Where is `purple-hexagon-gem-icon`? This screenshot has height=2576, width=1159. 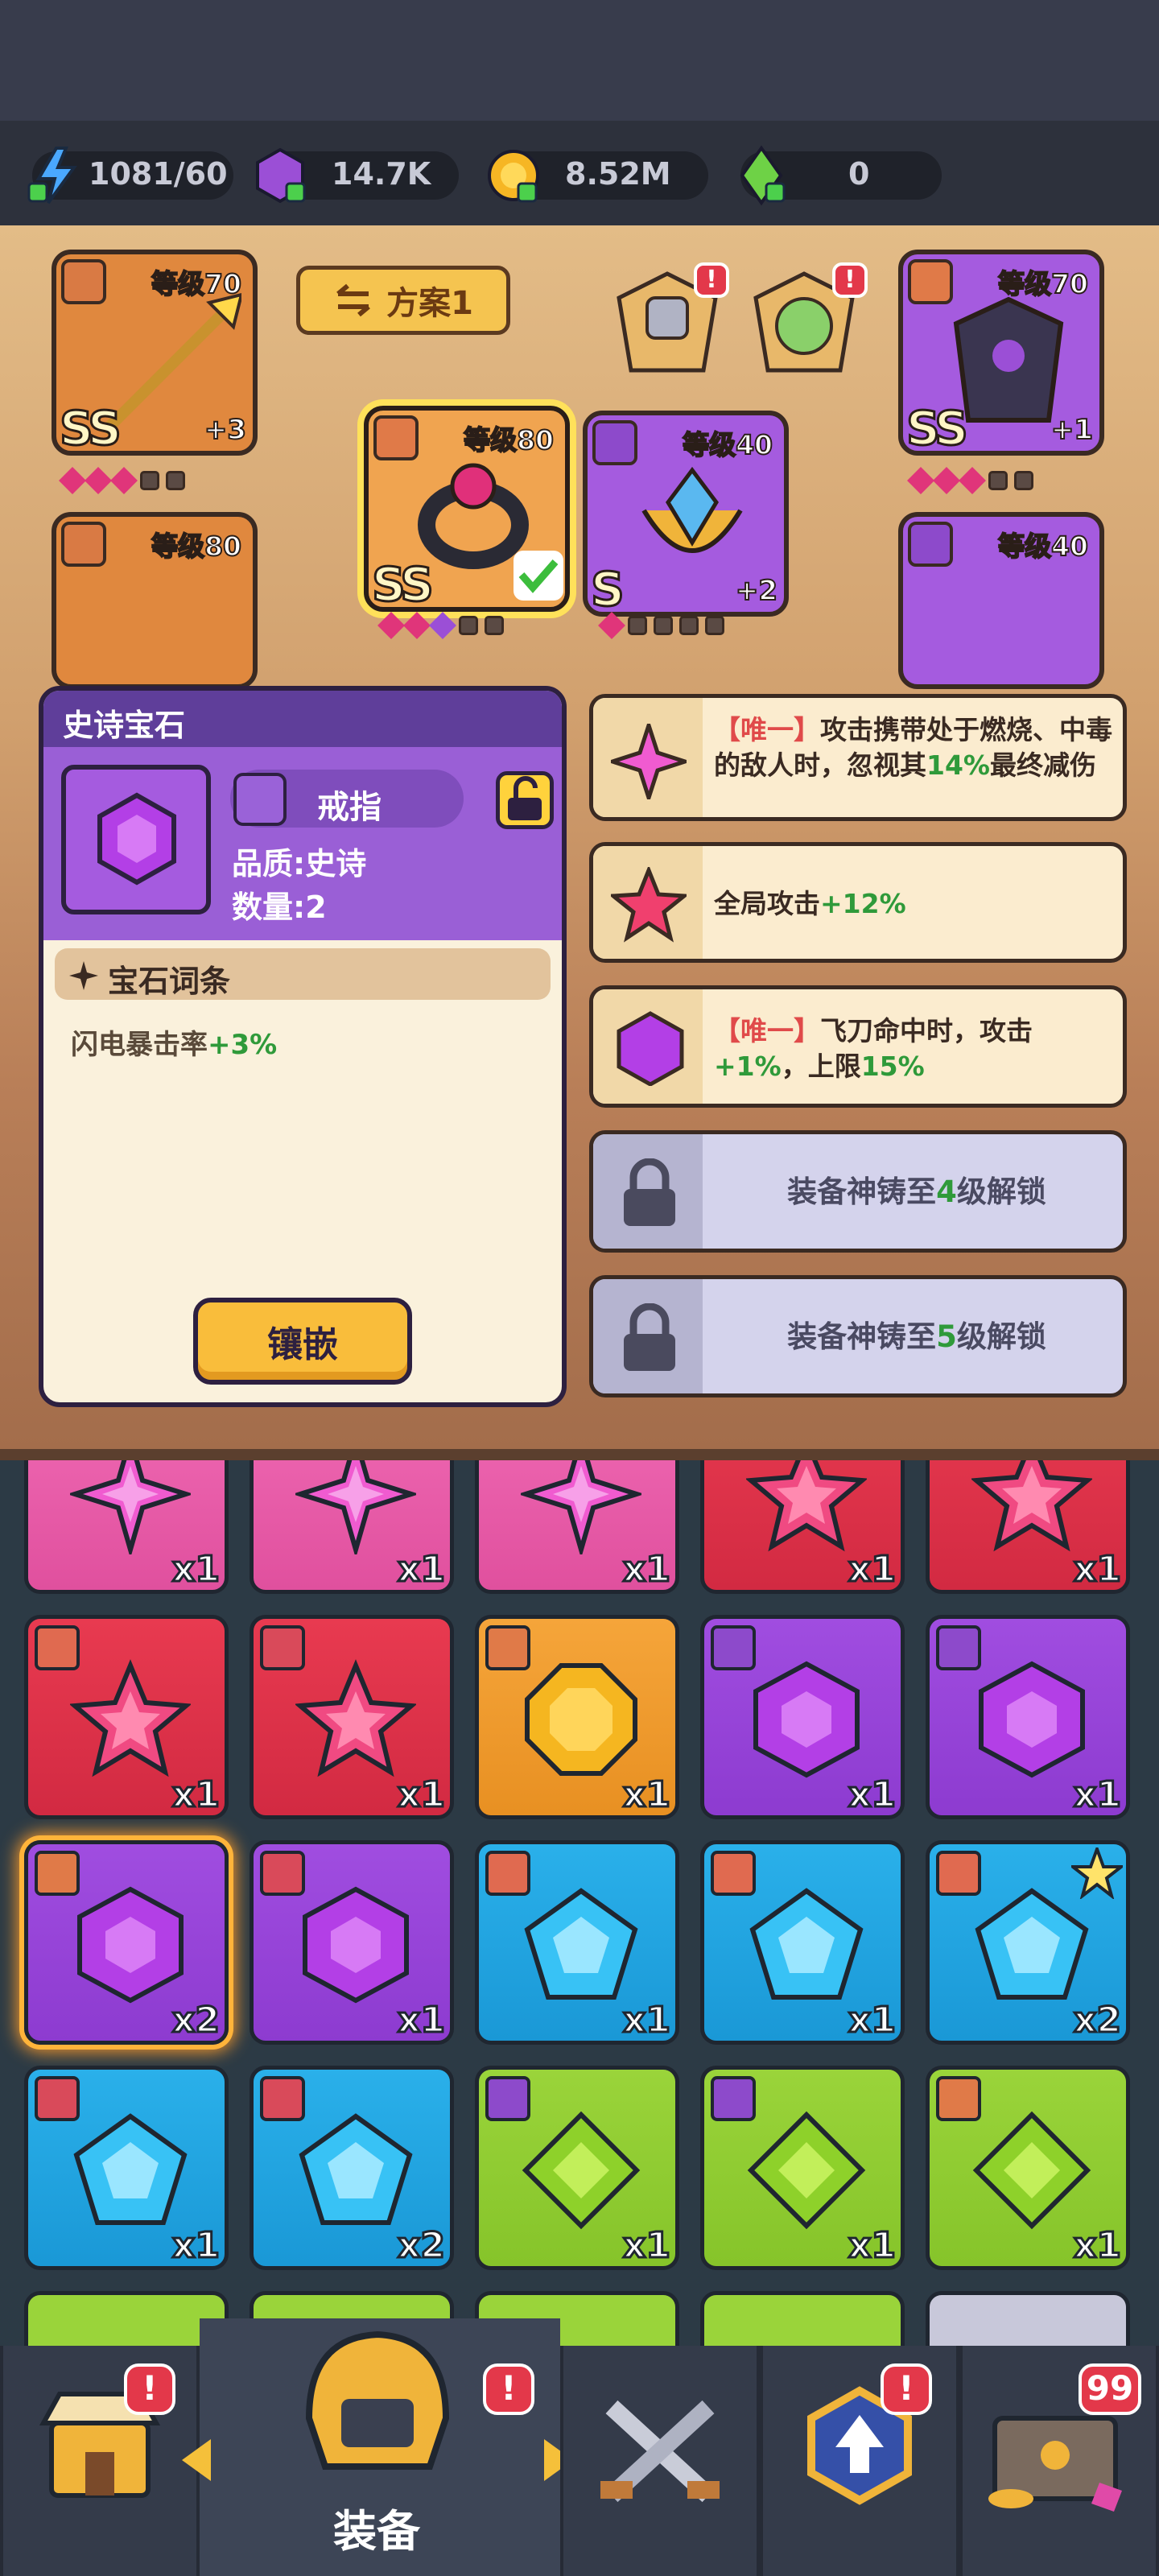
purple-hexagon-gem-icon is located at coordinates (136, 839).